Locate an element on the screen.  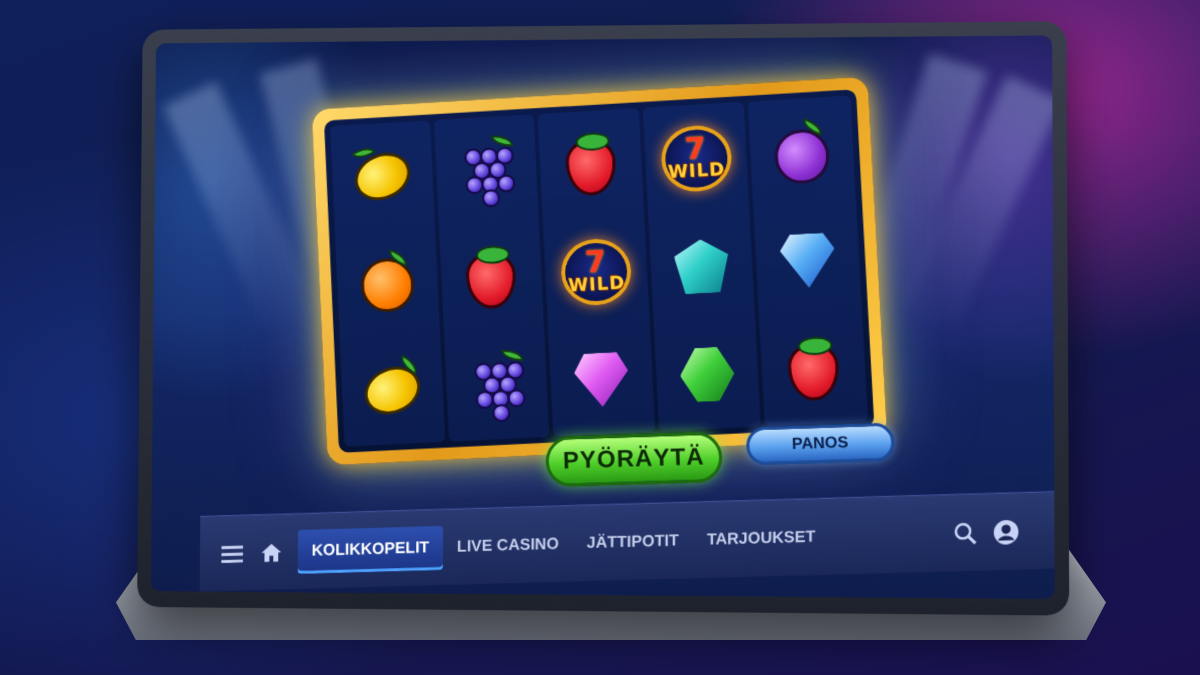
tab-slots: KOLIKKOPELIT is located at coordinates (370, 549).